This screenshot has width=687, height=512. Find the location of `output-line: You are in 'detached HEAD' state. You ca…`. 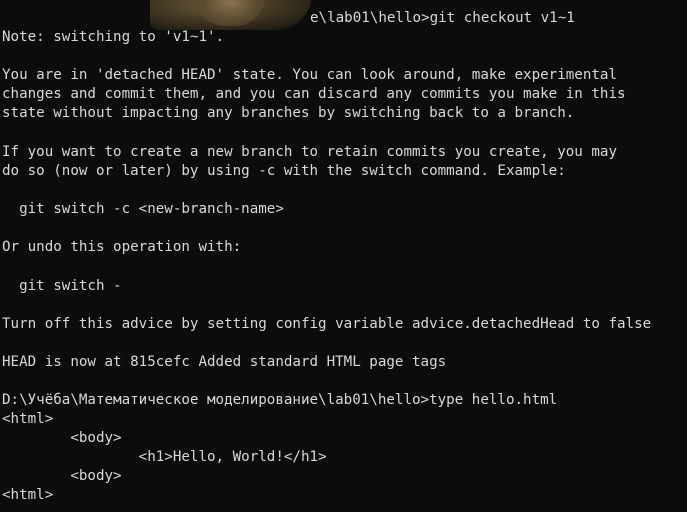

output-line: You are in 'detached HEAD' state. You ca… is located at coordinates (309, 75).